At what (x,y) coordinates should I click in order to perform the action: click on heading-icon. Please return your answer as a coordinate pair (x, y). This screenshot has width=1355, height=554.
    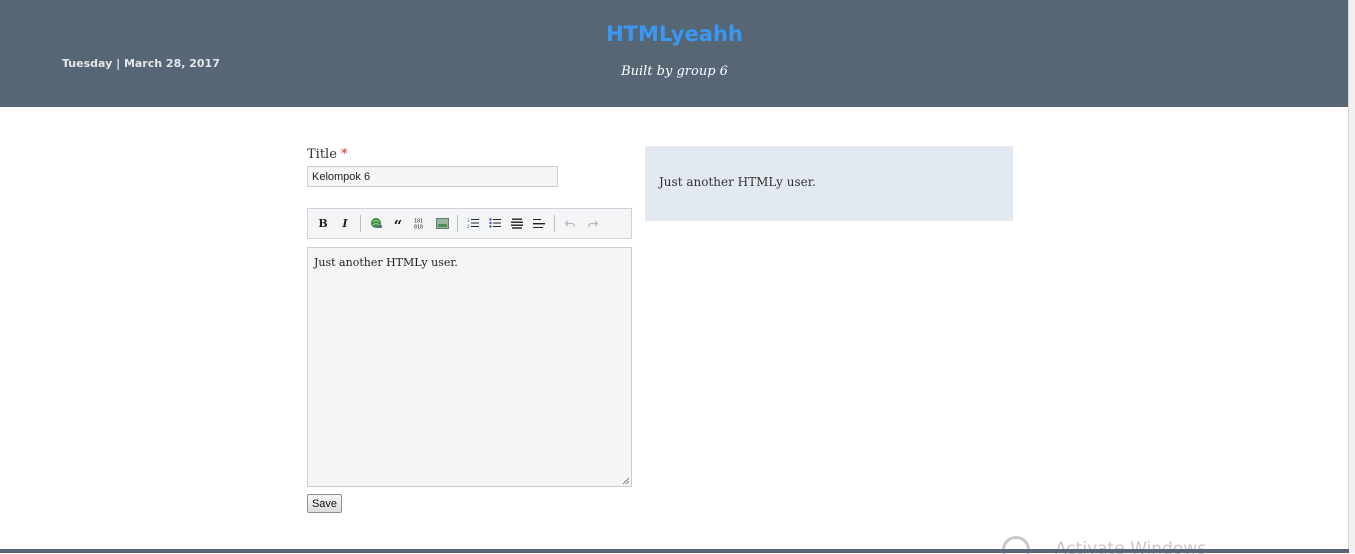
    Looking at the image, I should click on (517, 223).